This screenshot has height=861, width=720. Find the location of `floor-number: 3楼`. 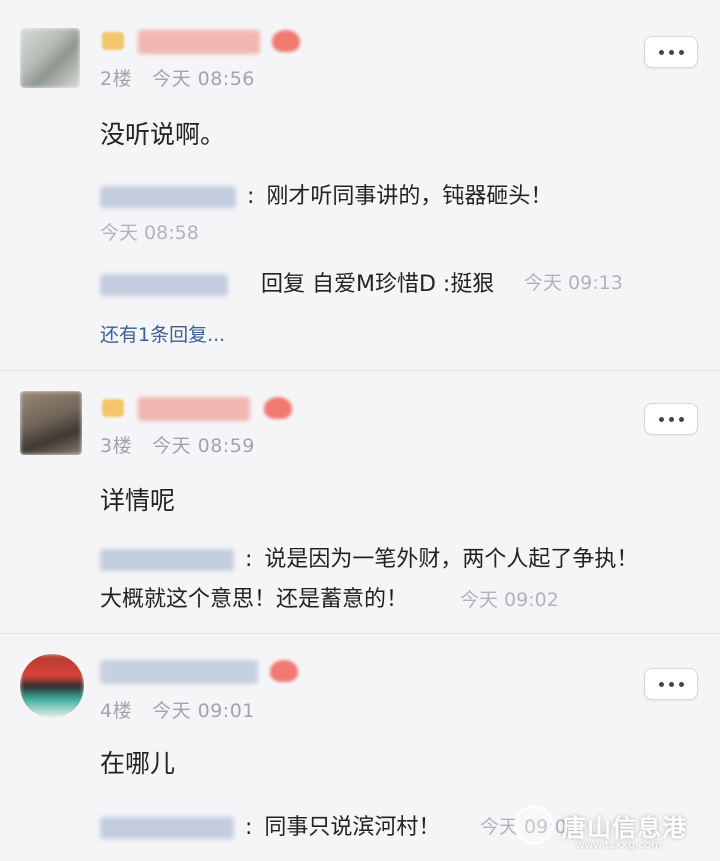

floor-number: 3楼 is located at coordinates (116, 446).